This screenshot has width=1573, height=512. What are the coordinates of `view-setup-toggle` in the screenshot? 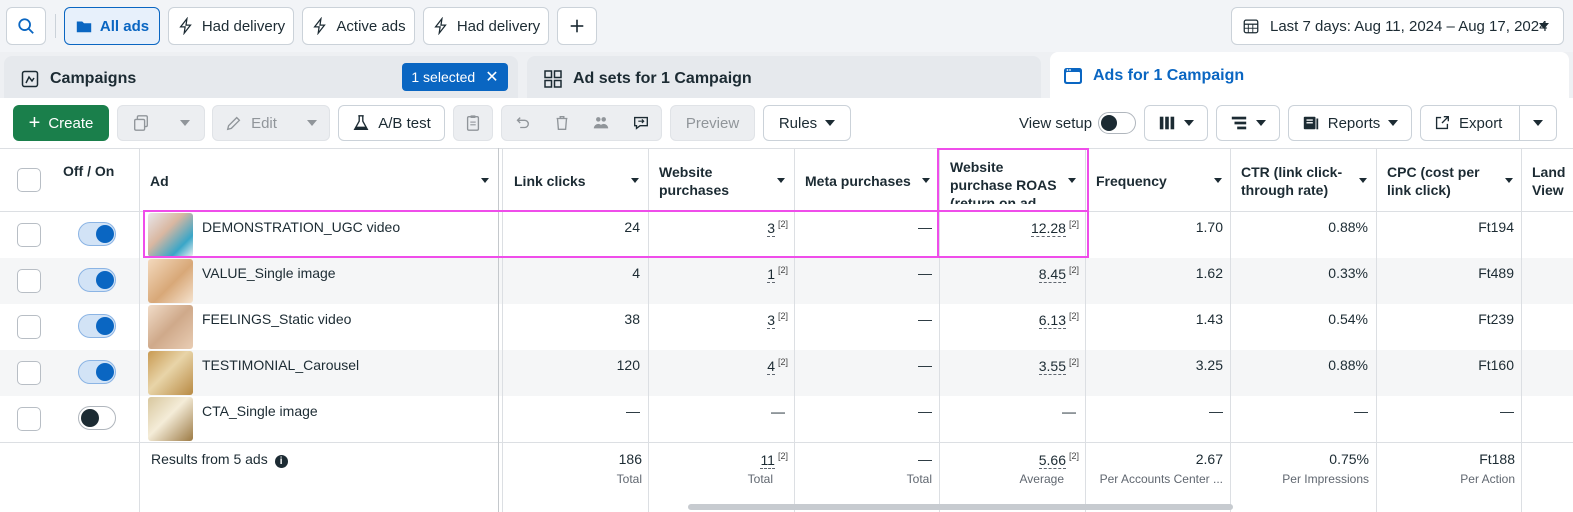 It's located at (1117, 123).